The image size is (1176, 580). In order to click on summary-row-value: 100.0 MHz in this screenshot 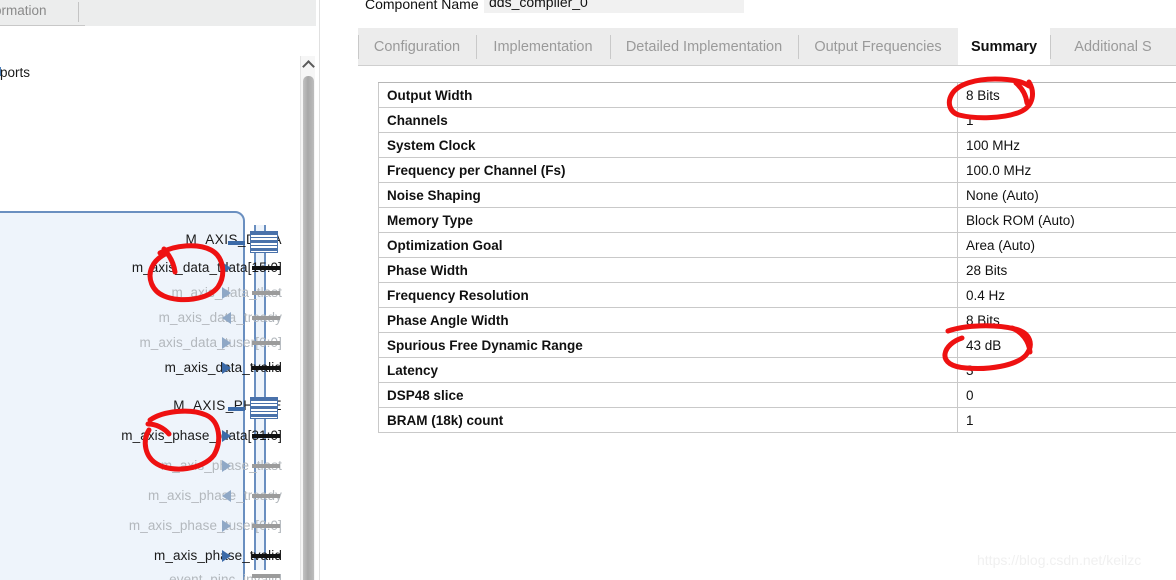, I will do `click(999, 170)`.